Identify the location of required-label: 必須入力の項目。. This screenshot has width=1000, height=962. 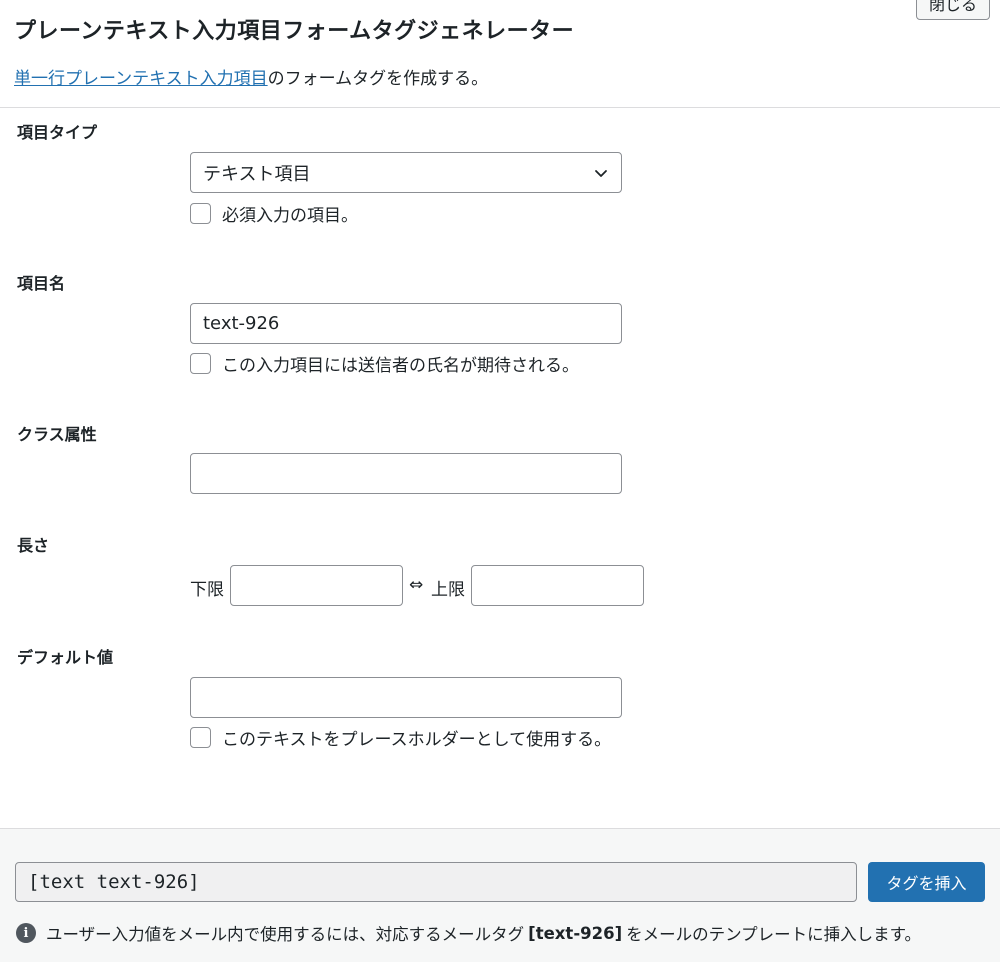
(290, 216).